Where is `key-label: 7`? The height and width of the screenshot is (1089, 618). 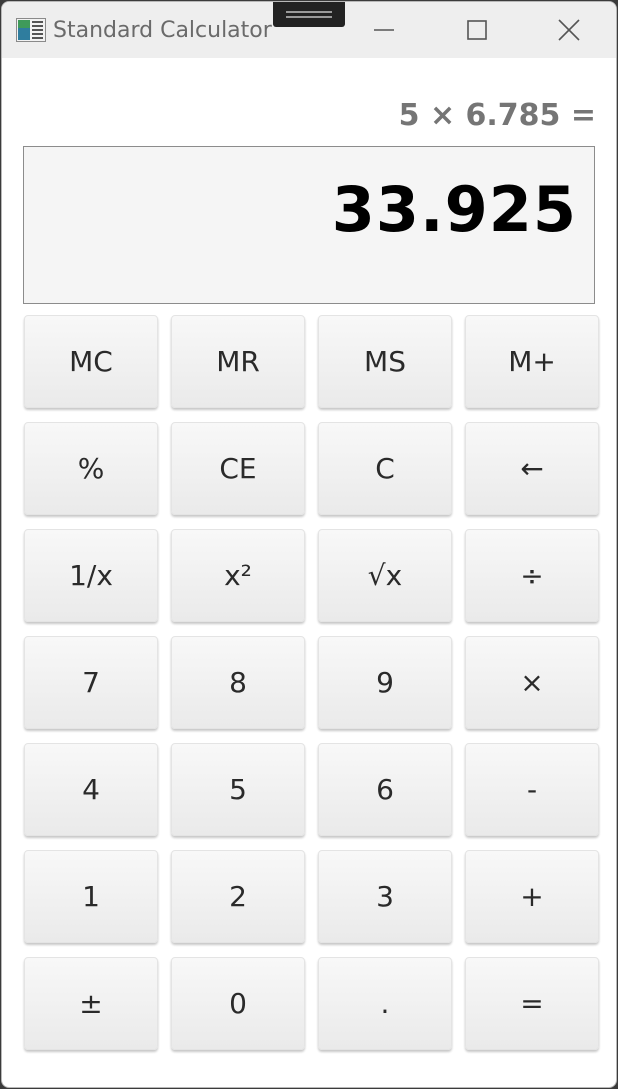 key-label: 7 is located at coordinates (91, 682).